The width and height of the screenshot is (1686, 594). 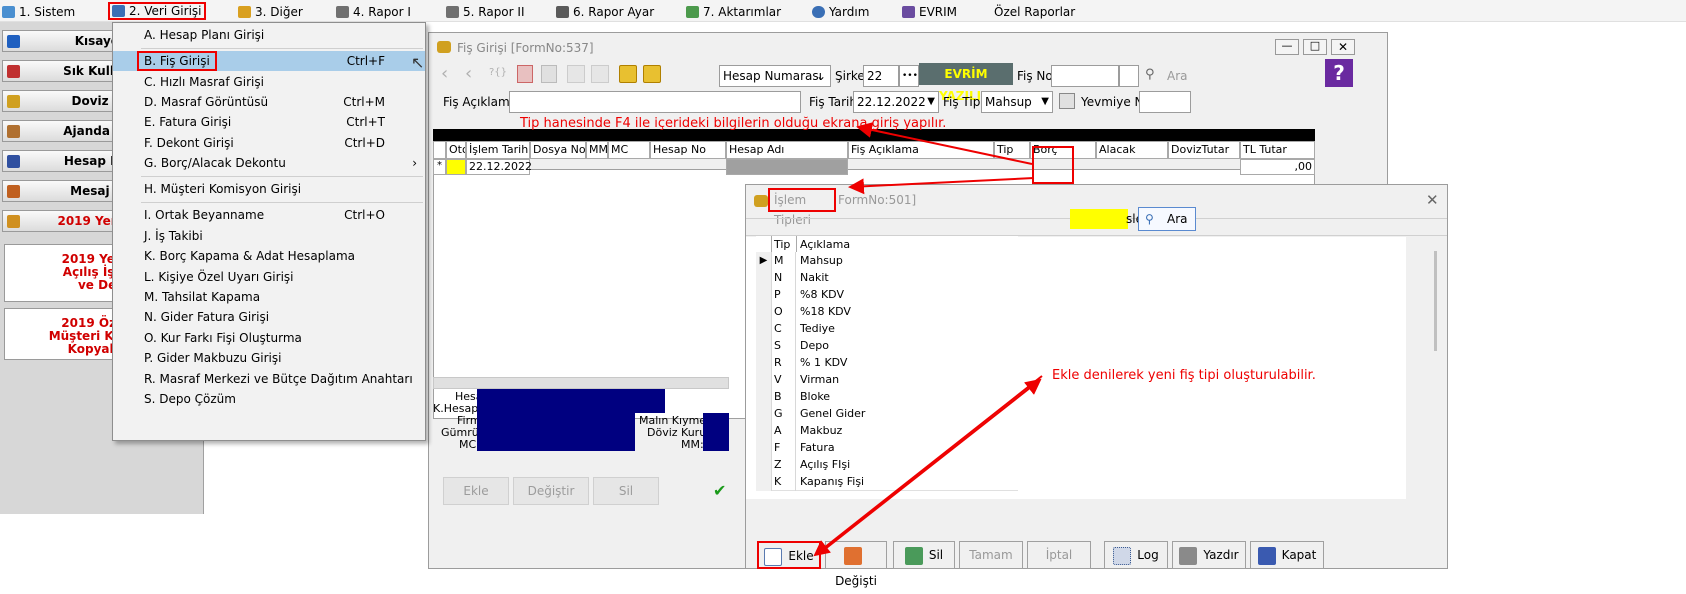 I want to click on annotation-arrows, so click(x=928, y=339).